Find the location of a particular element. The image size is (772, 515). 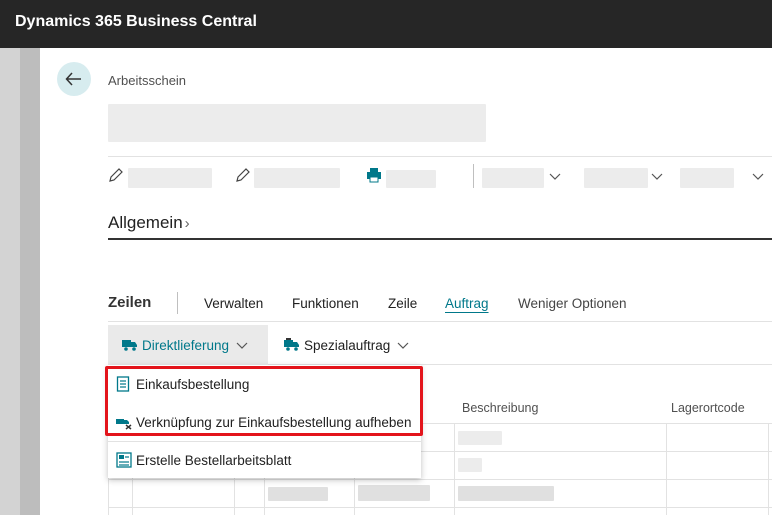

app-title: Dynamics 365 Business Central is located at coordinates (136, 21).